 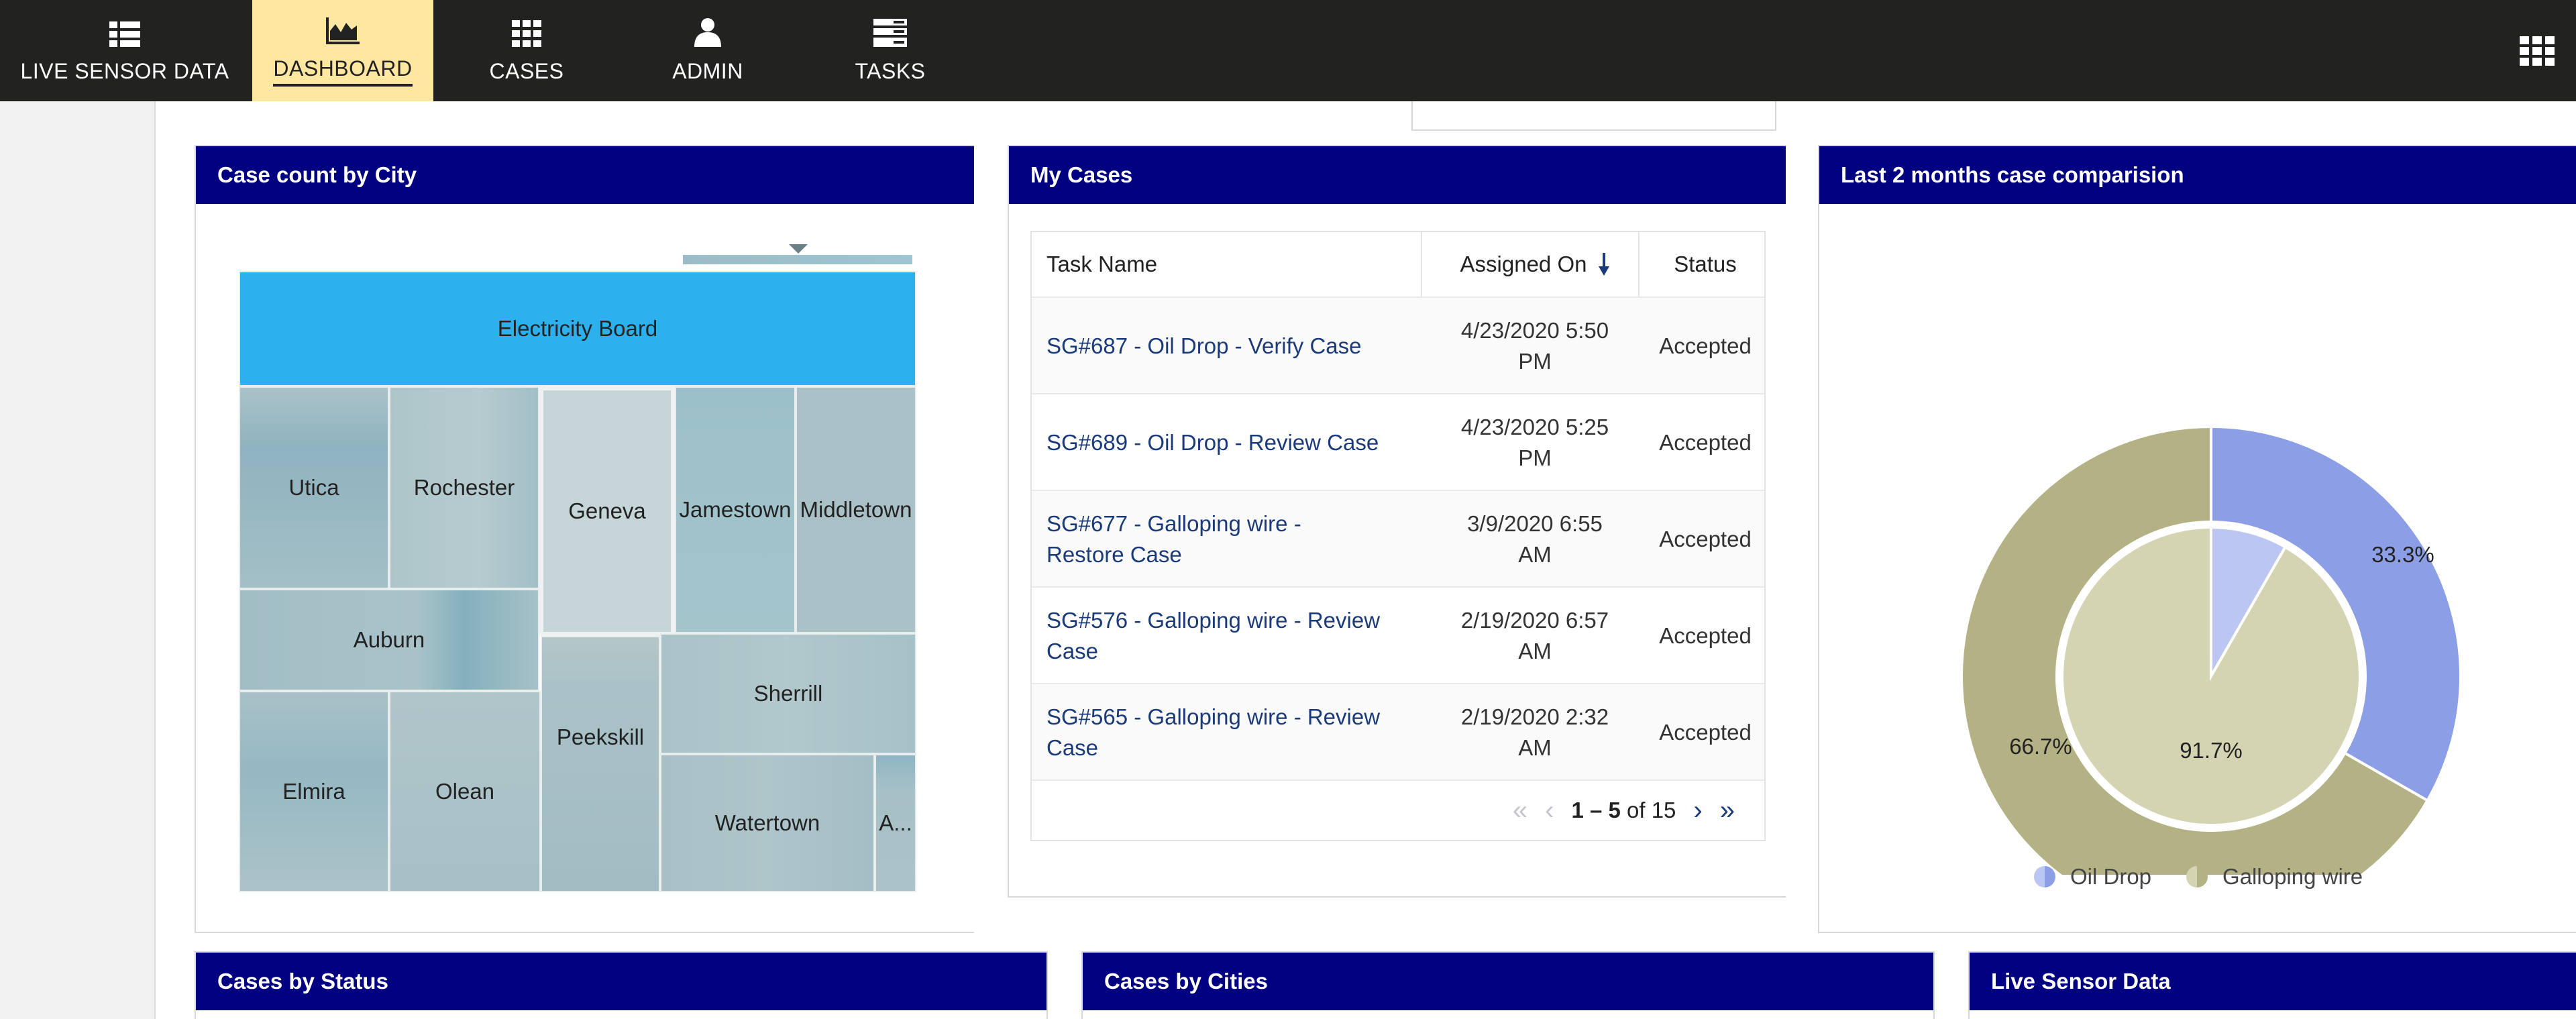 What do you see at coordinates (1593, 116) in the screenshot?
I see `filter-box` at bounding box center [1593, 116].